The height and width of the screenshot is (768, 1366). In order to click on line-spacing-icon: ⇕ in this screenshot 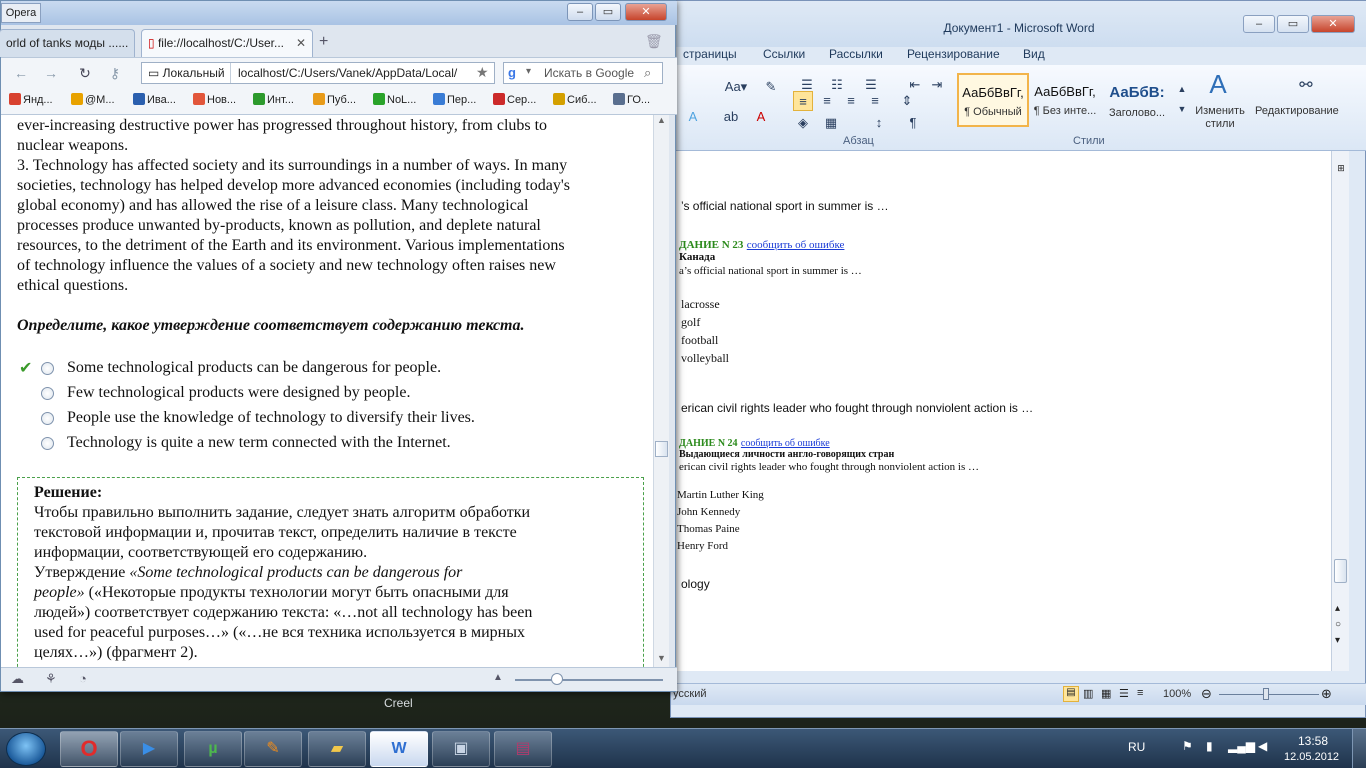, I will do `click(907, 101)`.